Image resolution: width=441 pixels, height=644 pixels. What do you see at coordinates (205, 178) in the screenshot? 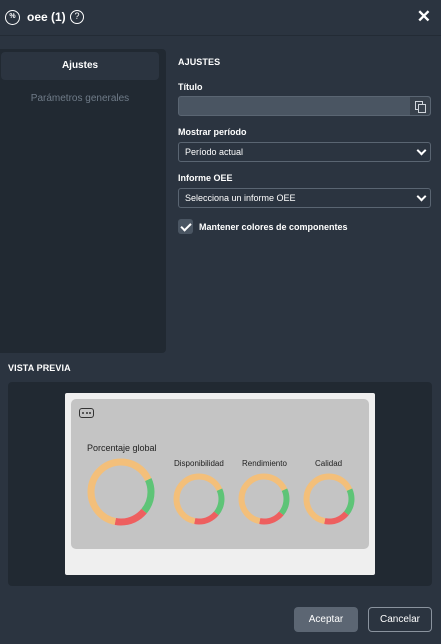
I see `report-field-label: Informe OEE` at bounding box center [205, 178].